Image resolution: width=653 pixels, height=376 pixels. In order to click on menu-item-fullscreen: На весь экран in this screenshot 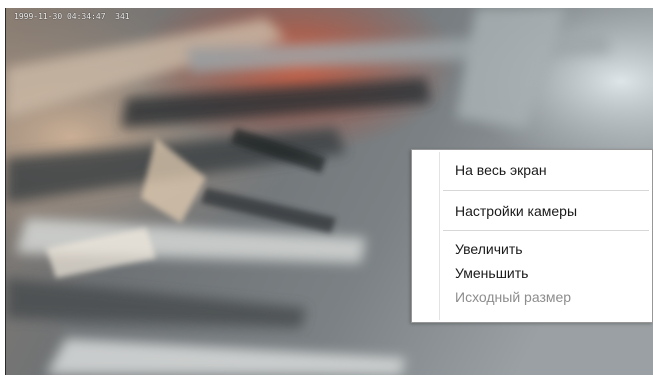, I will do `click(532, 170)`.